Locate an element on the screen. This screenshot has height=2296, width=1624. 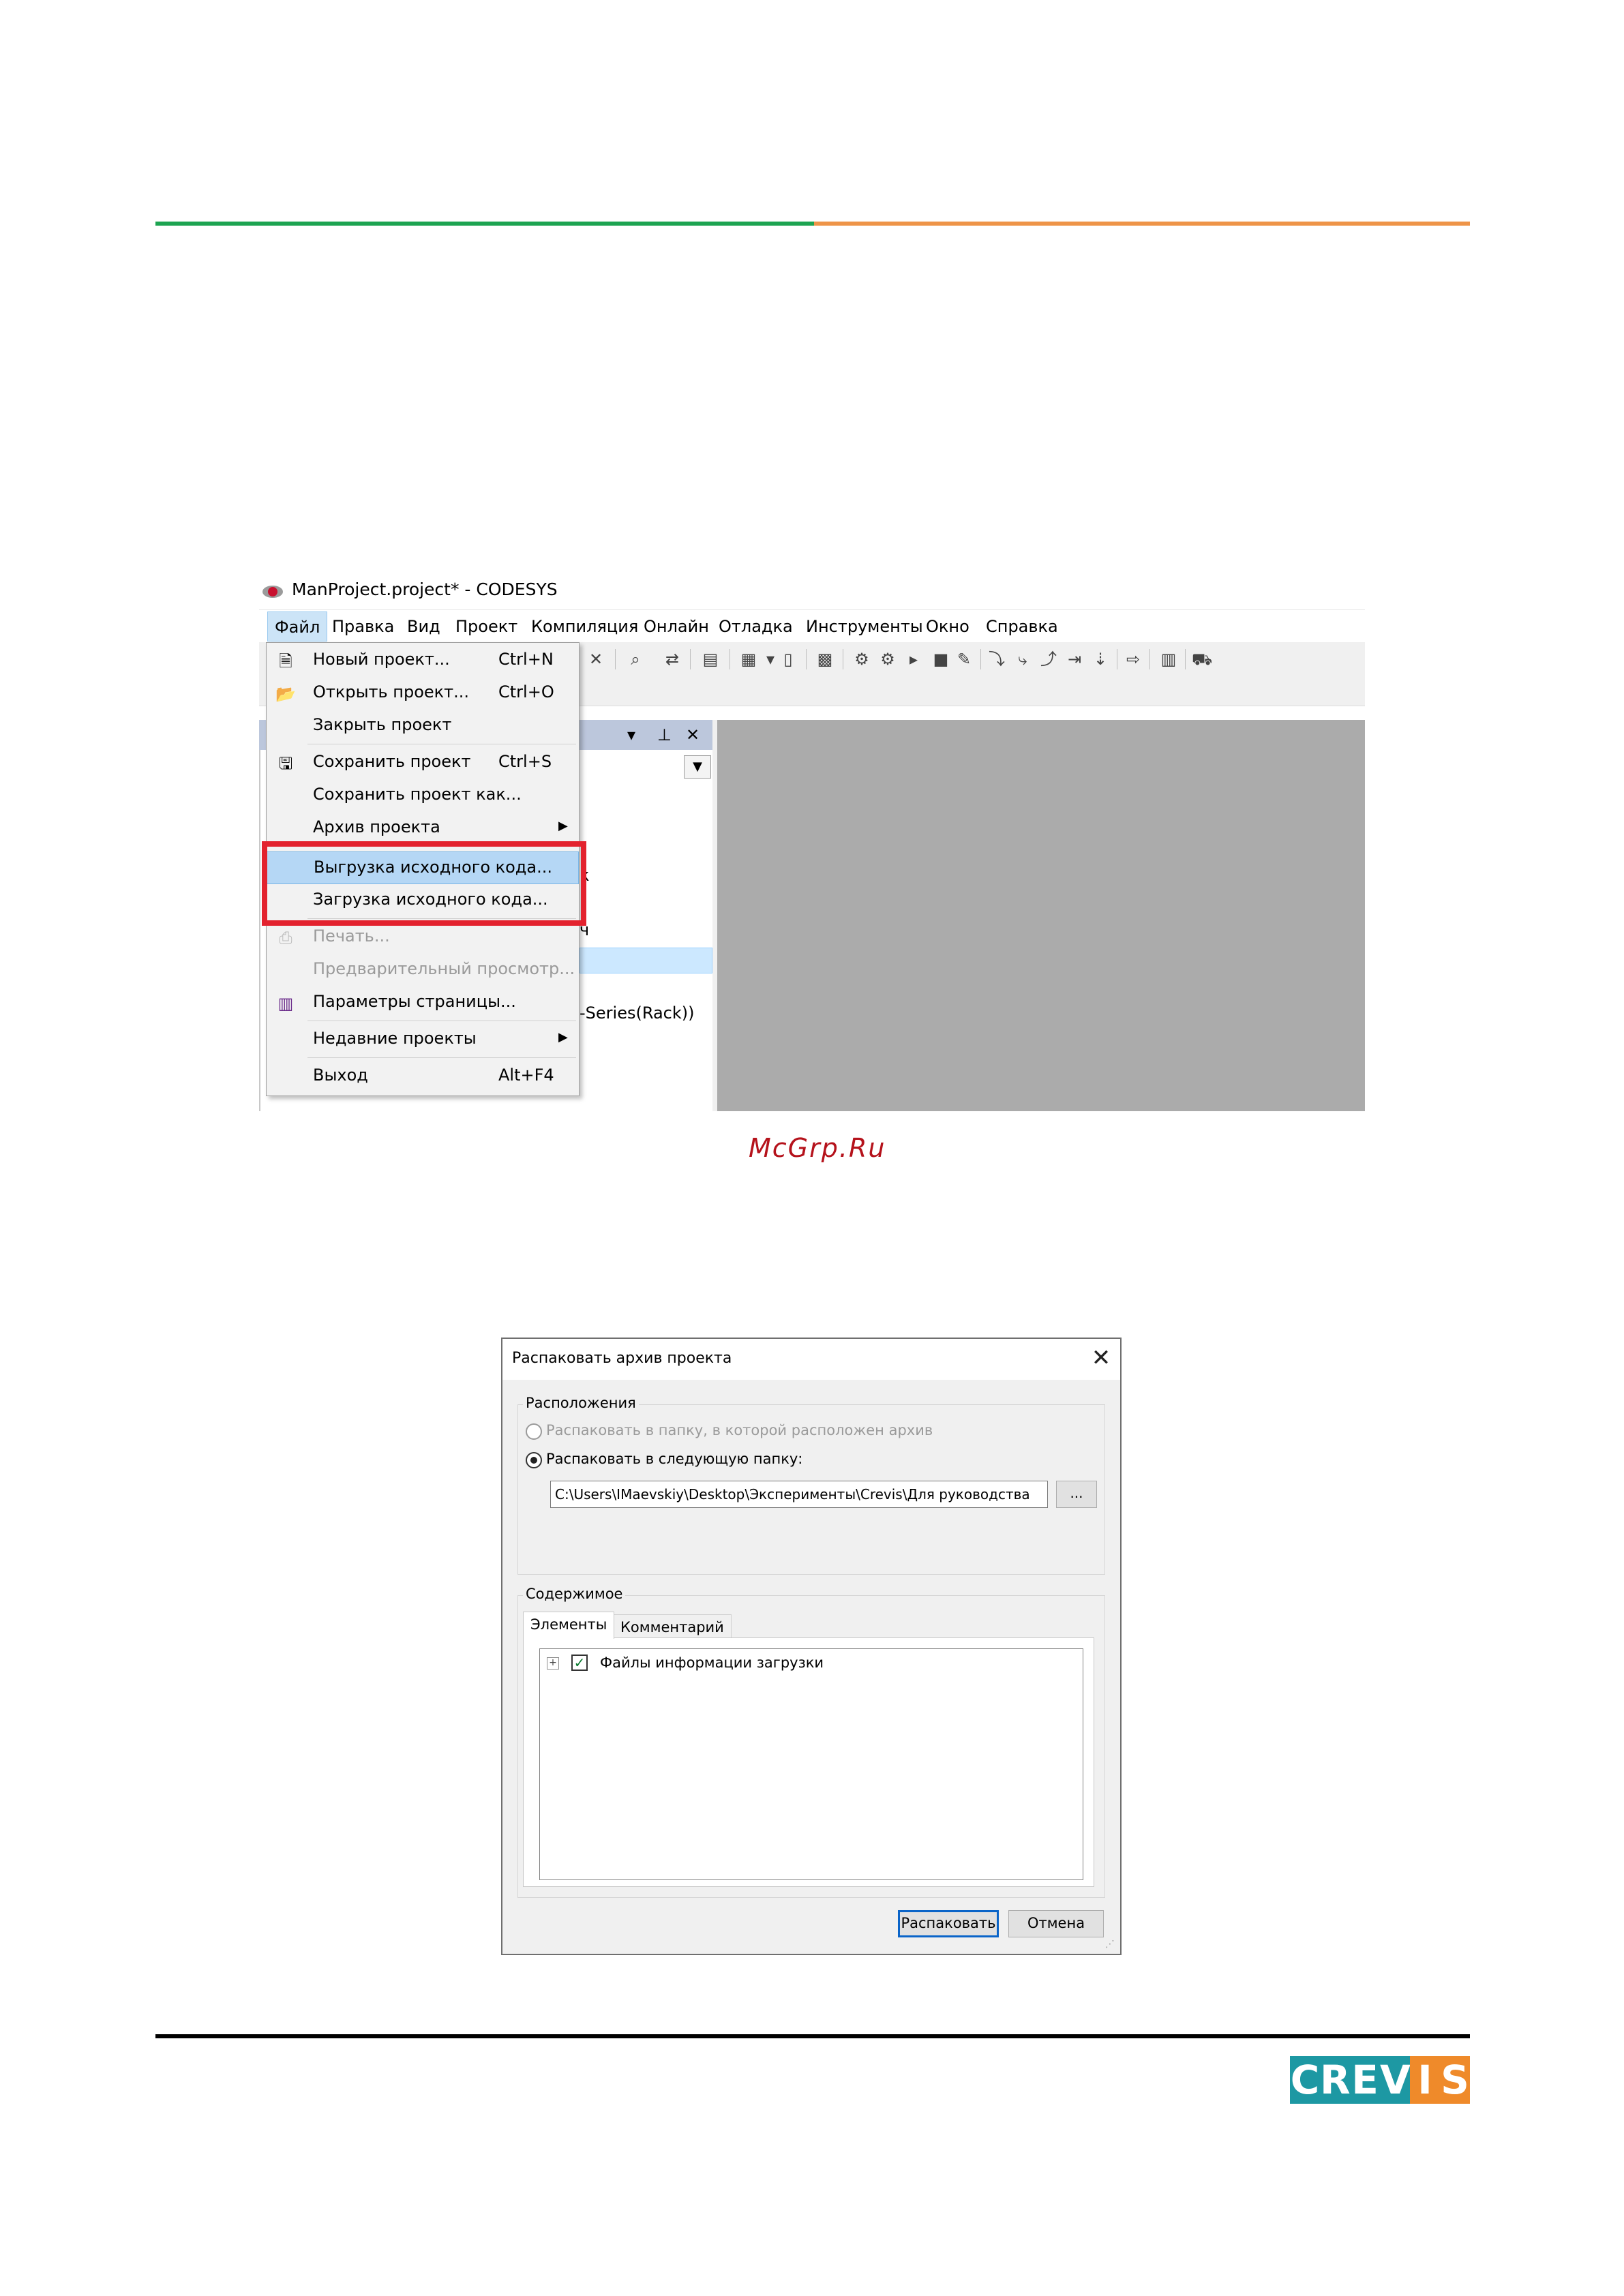
window-title: ManProject.project* - CODESYS is located at coordinates (425, 589).